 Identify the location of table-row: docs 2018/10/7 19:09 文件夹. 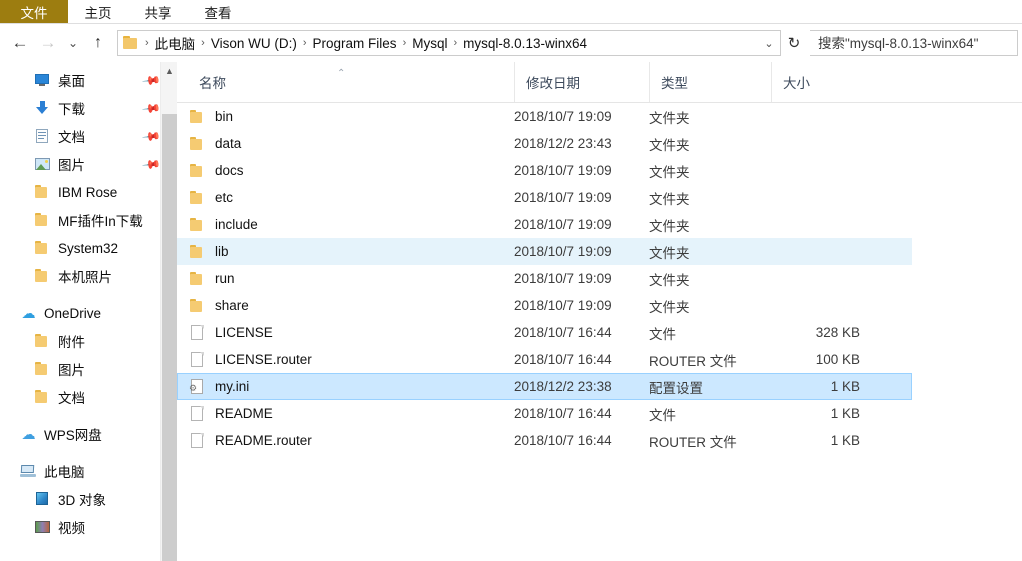
(544, 170).